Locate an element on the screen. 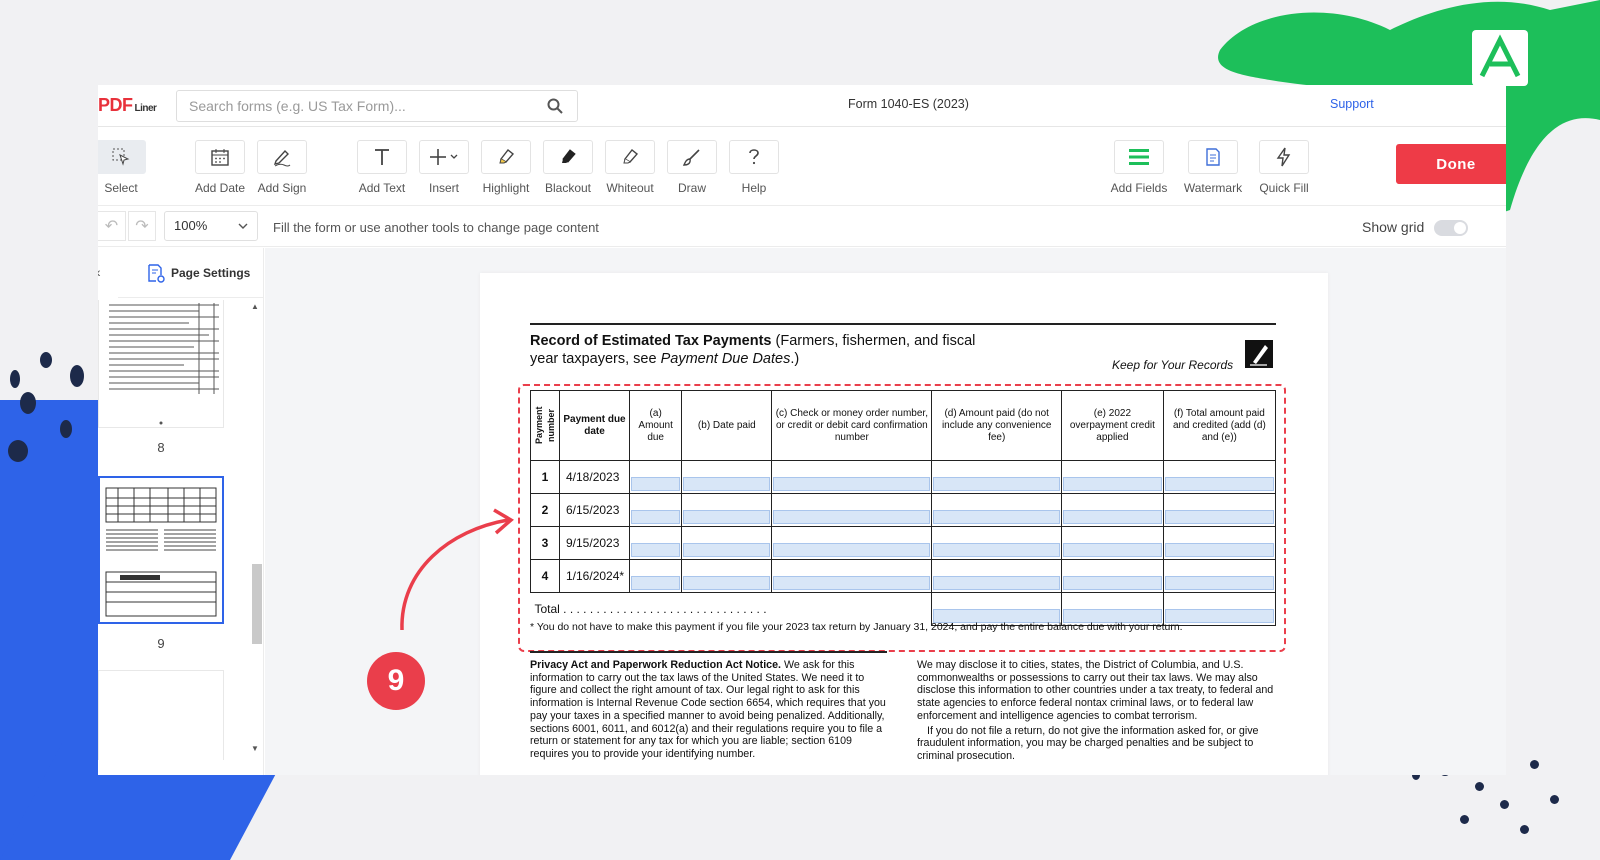 The height and width of the screenshot is (860, 1600). select-tool-button: Select is located at coordinates (124, 167).